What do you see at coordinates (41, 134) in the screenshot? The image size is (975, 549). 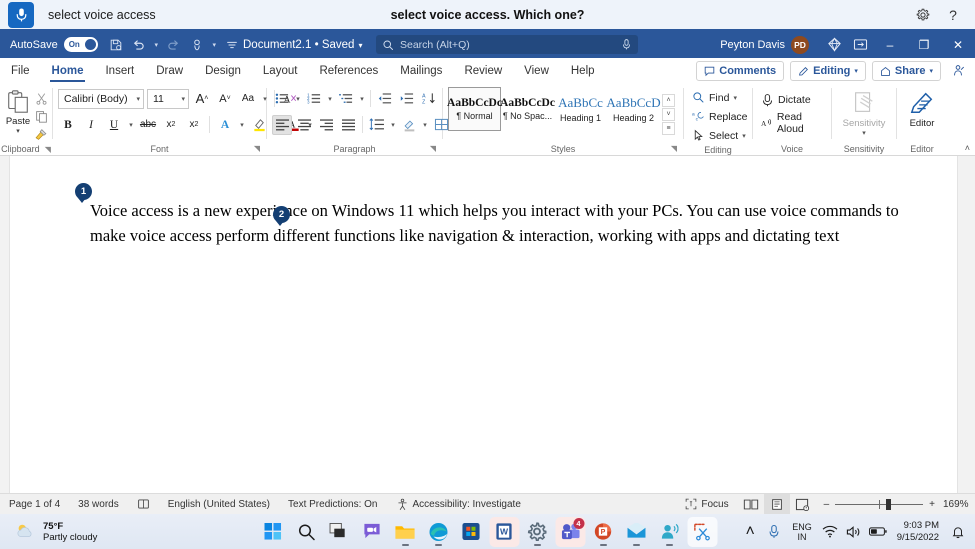 I see `format-painter-icon` at bounding box center [41, 134].